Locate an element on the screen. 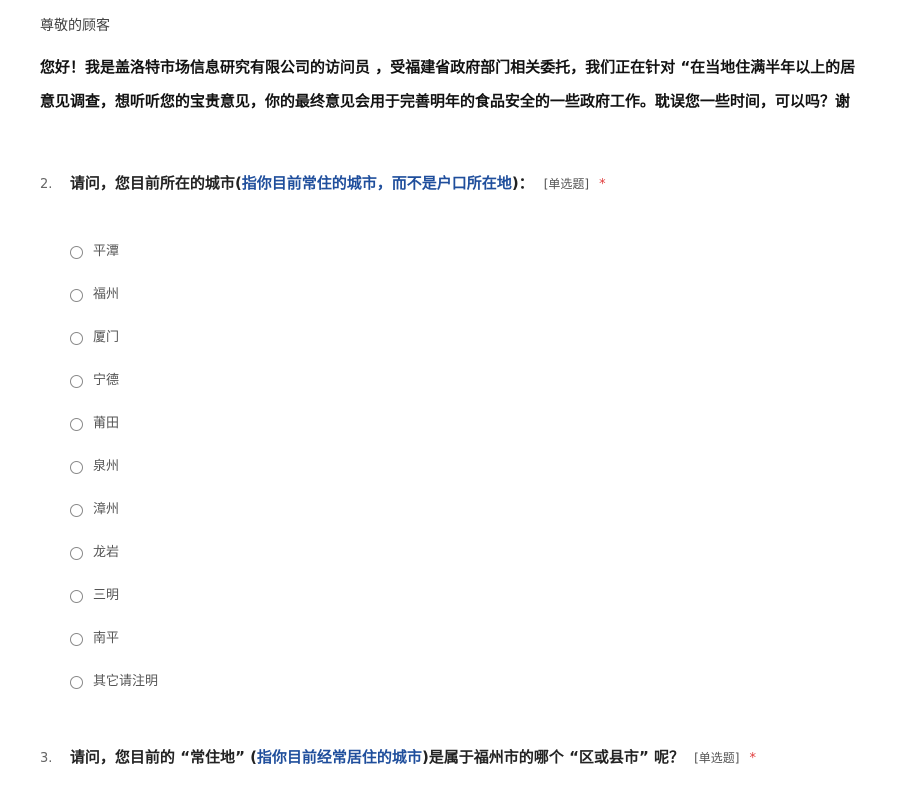 The height and width of the screenshot is (800, 900). question-hint: 指你目前经常居住的城市 is located at coordinates (340, 757).